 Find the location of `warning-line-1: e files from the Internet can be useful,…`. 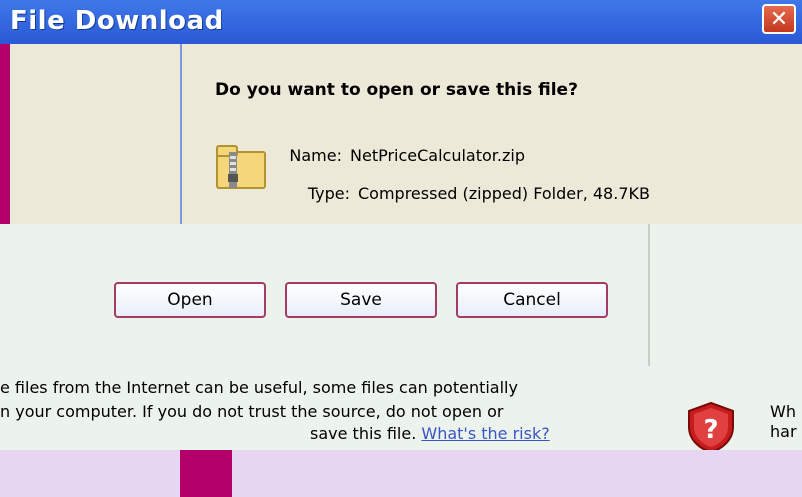

warning-line-1: e files from the Internet can be useful,… is located at coordinates (259, 387).